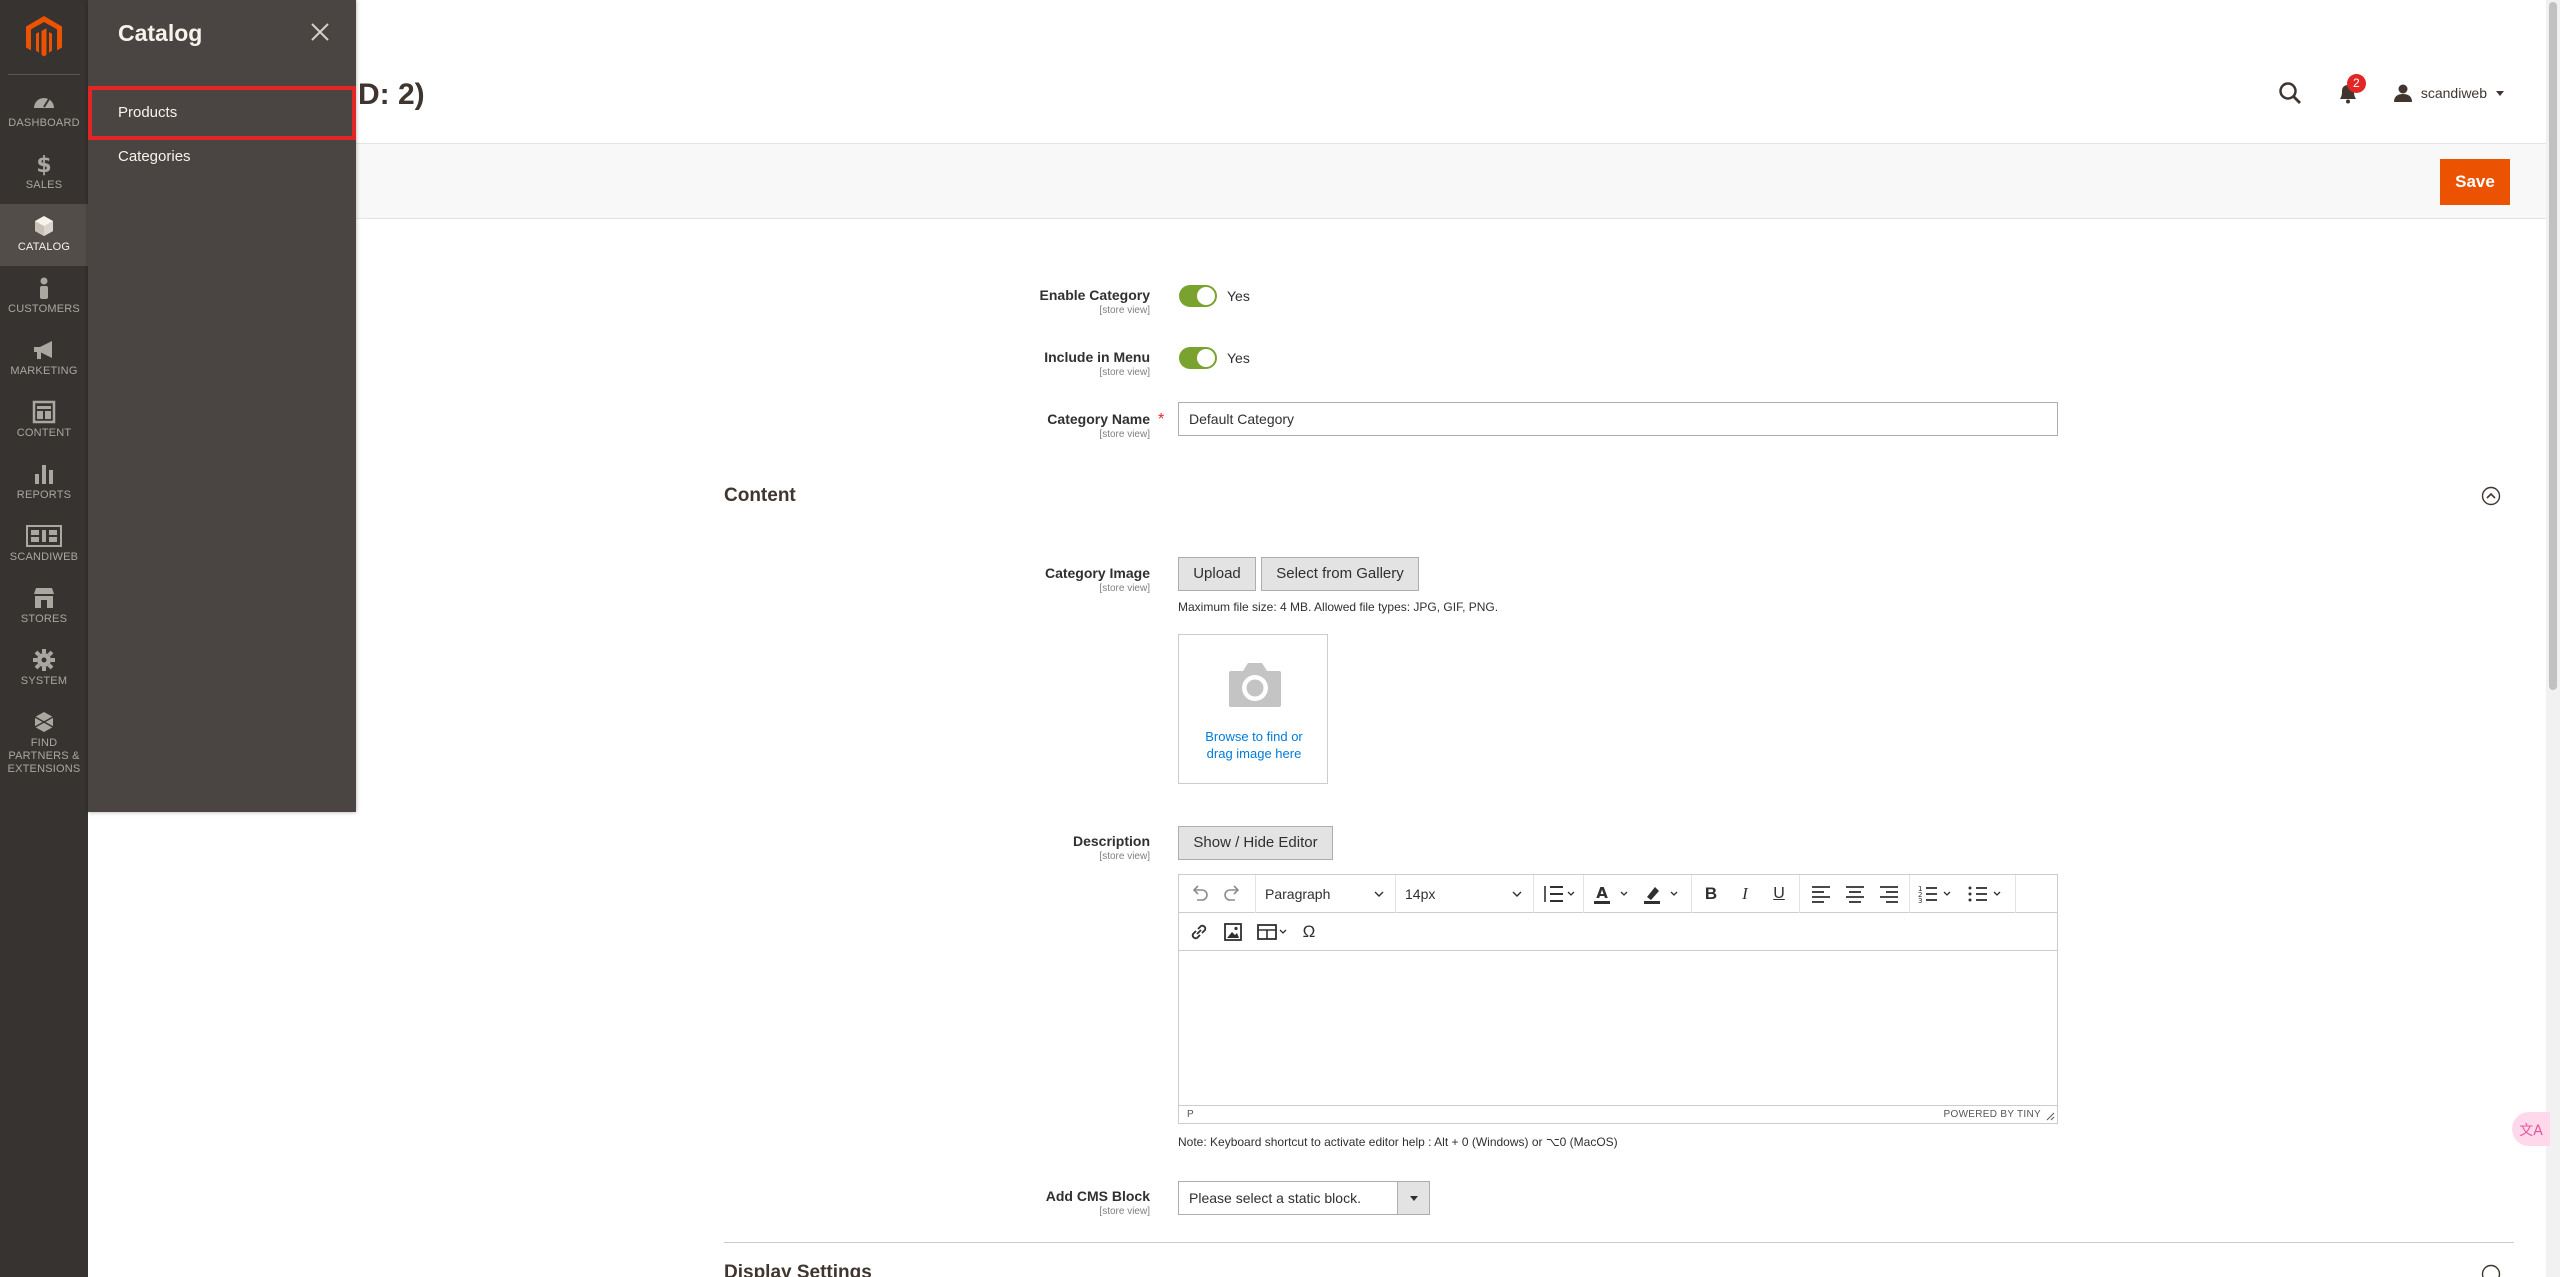 Image resolution: width=2560 pixels, height=1277 pixels. I want to click on align-center-icon, so click(1855, 894).